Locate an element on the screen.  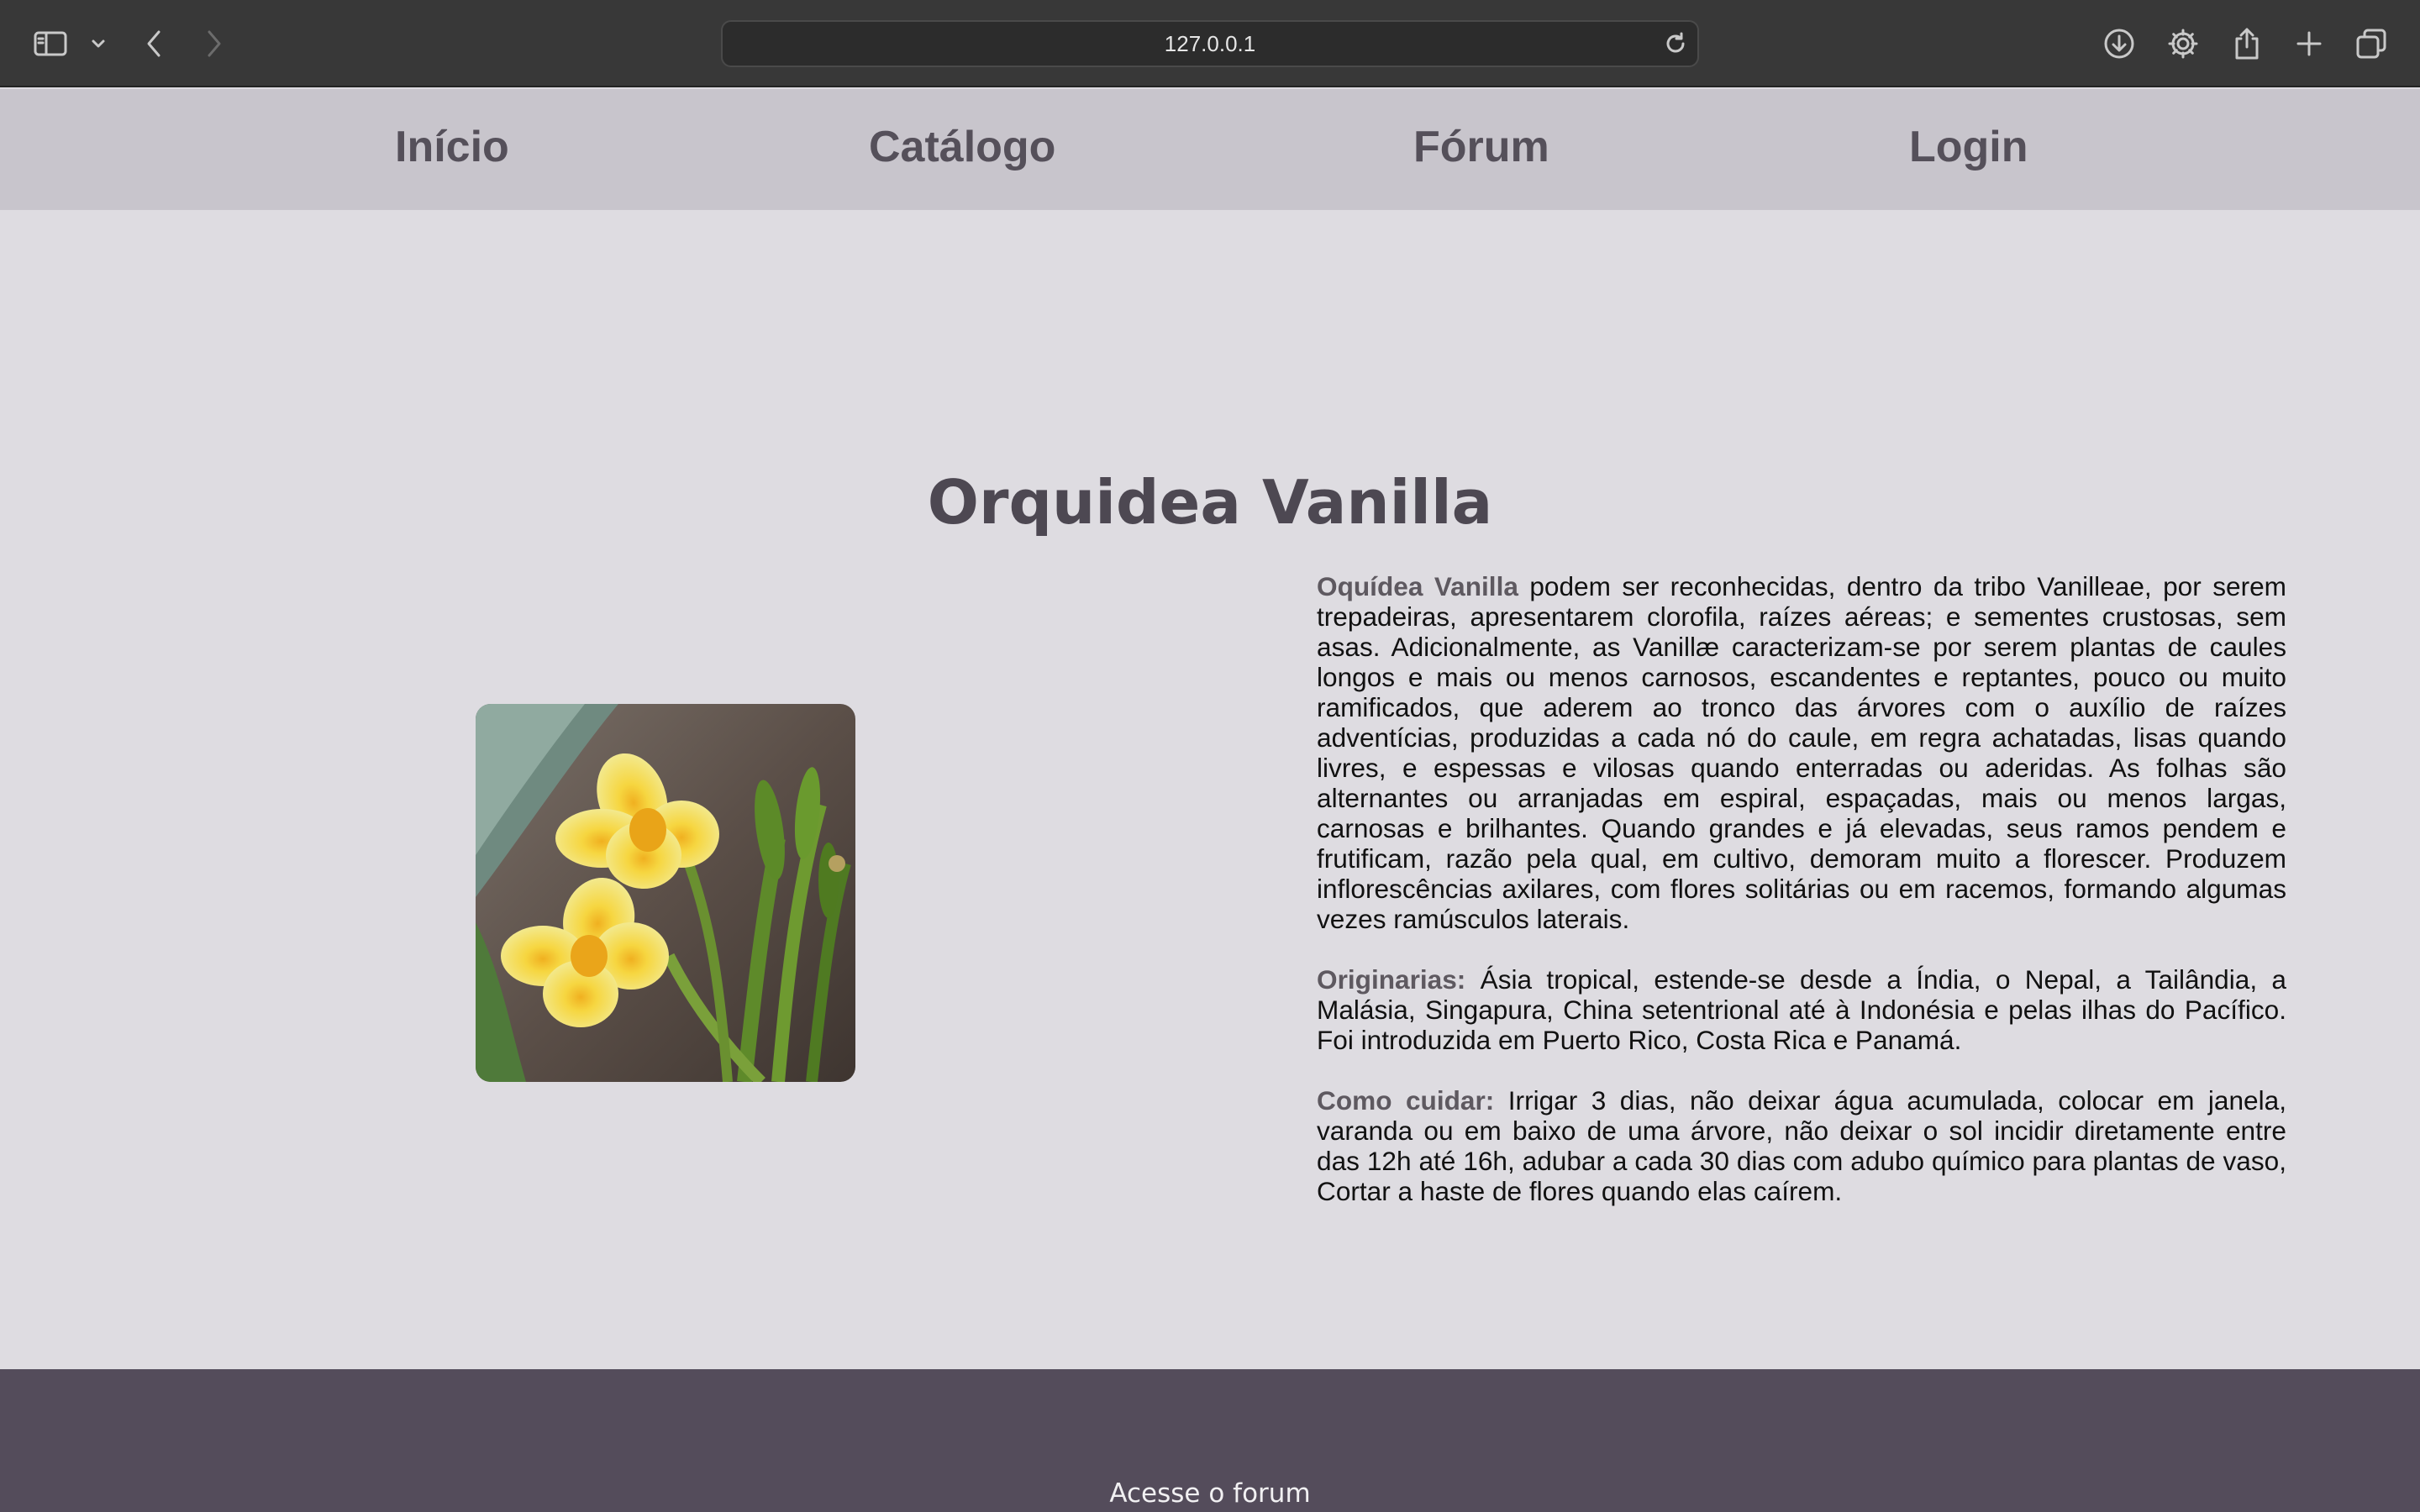
description-lead: Oquídea Vanilla is located at coordinates (1417, 586).